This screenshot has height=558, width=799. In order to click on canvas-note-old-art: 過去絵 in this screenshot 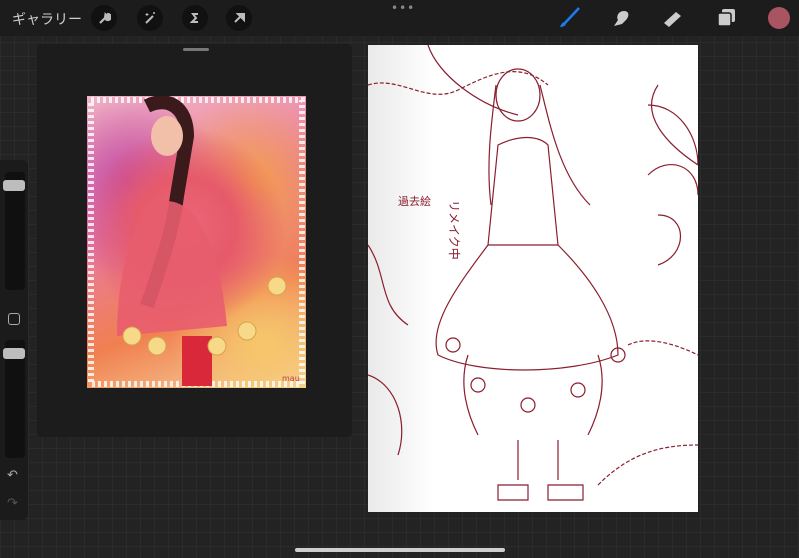, I will do `click(414, 201)`.